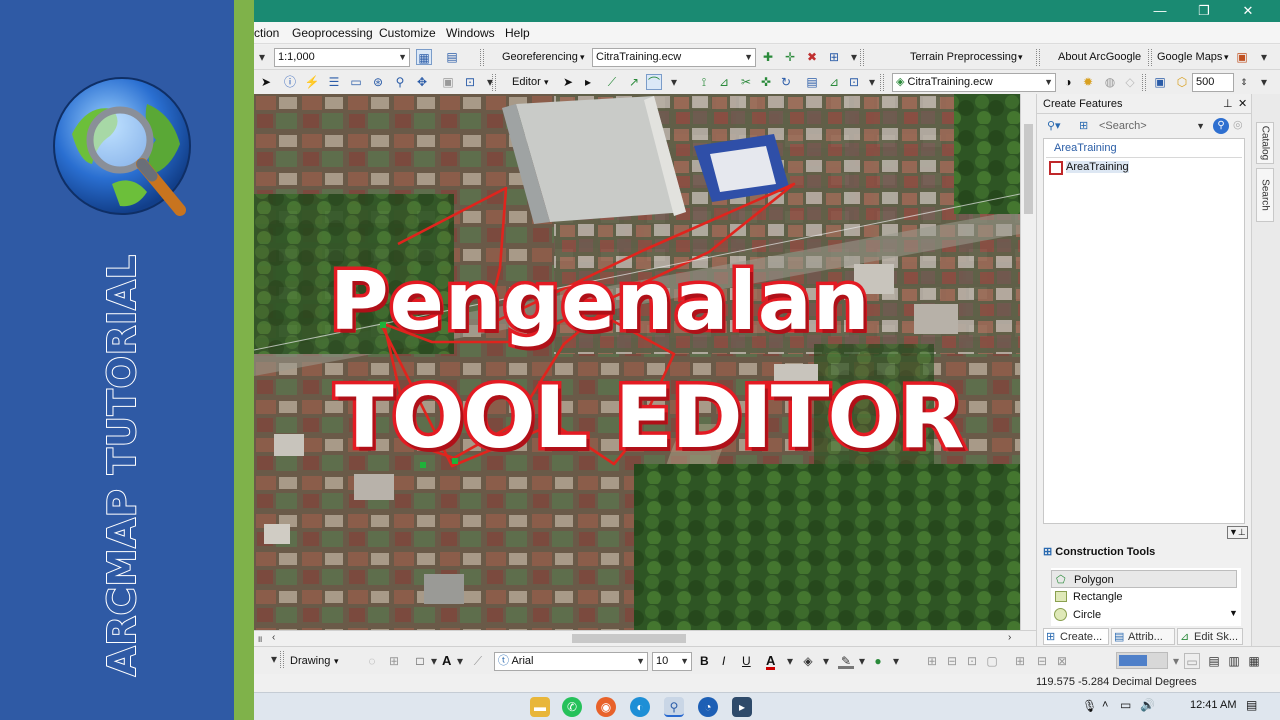  I want to click on app-taskbar-icon: ◔, so click(708, 707).